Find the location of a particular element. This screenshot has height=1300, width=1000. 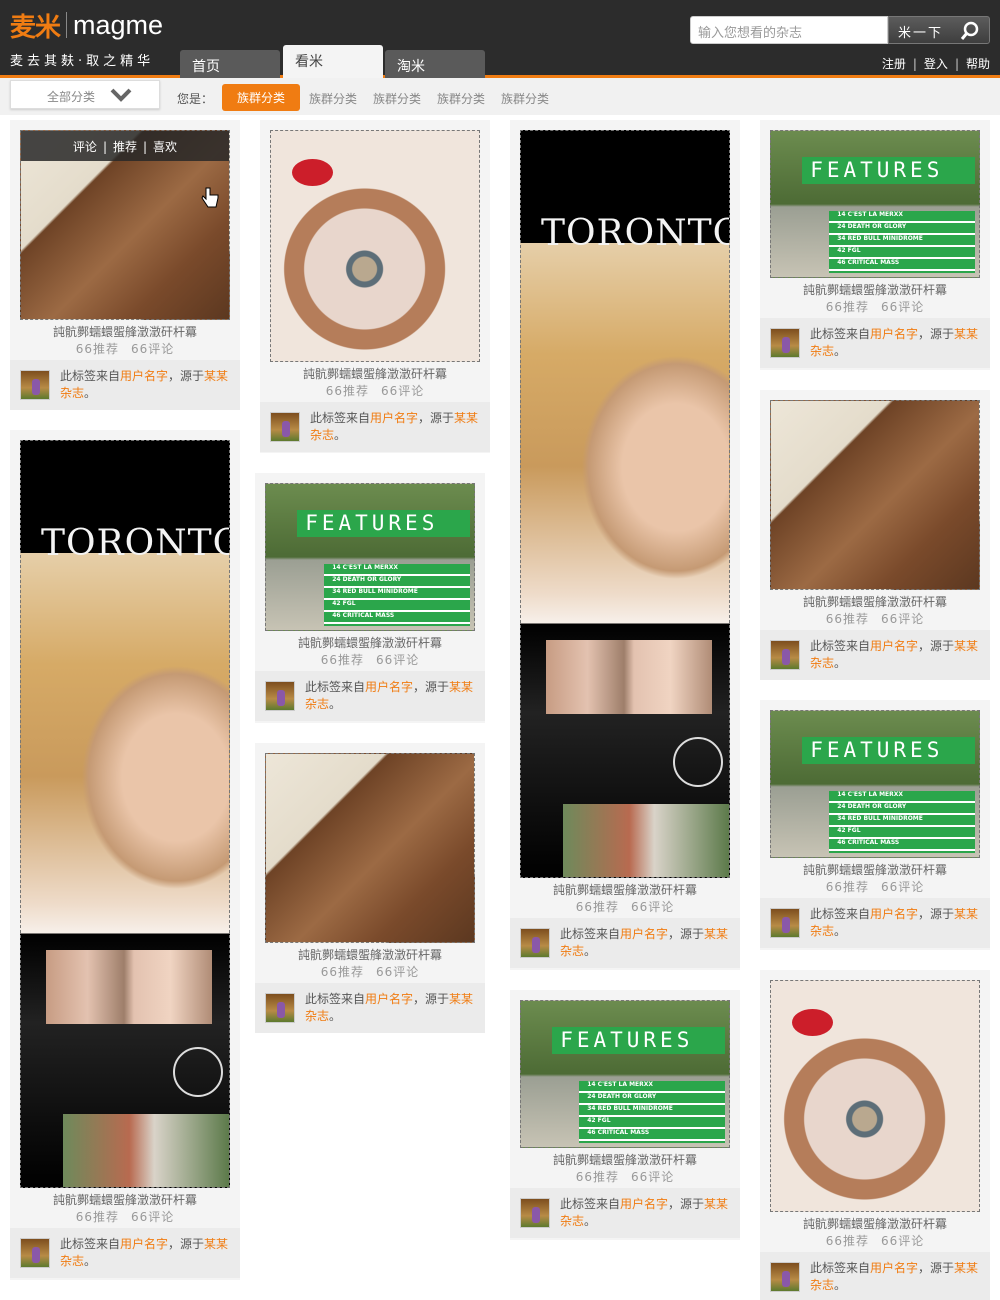

magazine-cover-image: 评论 | 推荐 | 喜欢 is located at coordinates (125, 225).